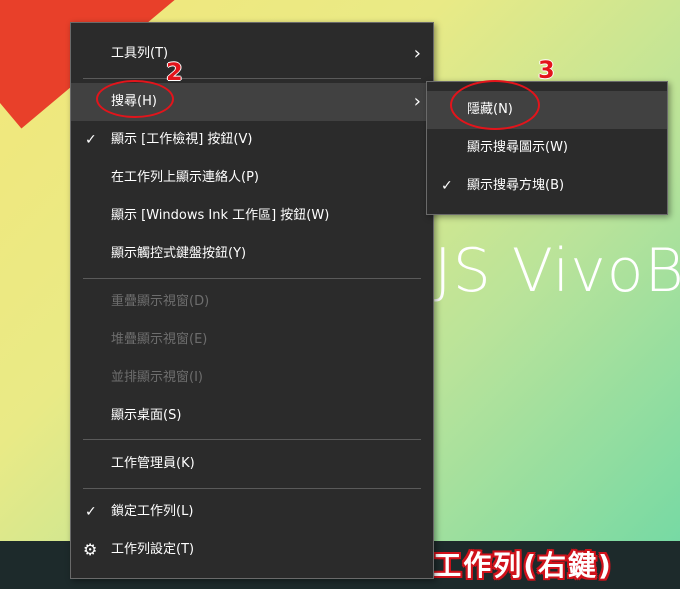 The image size is (680, 589). I want to click on menu-item-show-windows-ink-button: 顯示 [Windows Ink 工作區] 按鈕(W), so click(252, 216).